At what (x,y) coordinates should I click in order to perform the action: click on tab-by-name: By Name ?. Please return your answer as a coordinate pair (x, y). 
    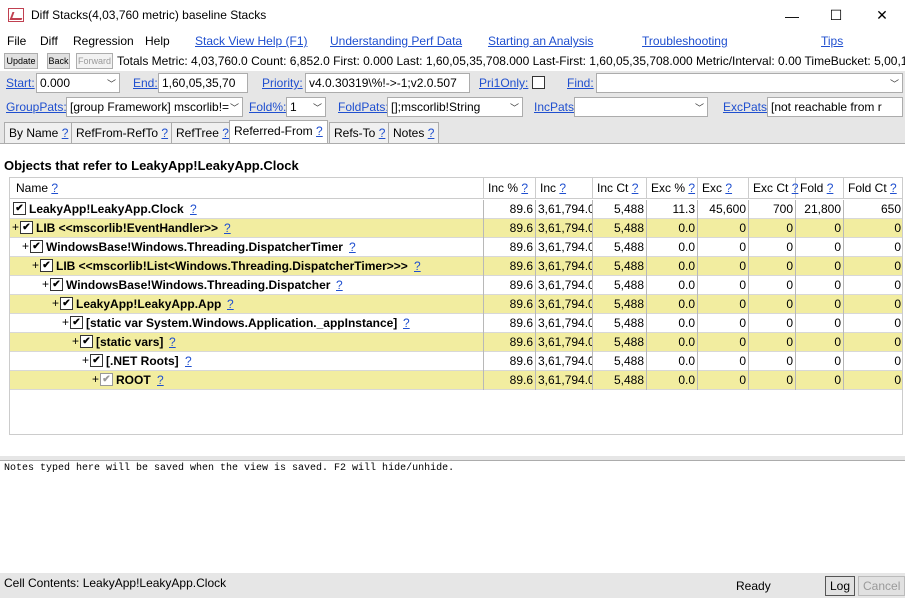
    Looking at the image, I should click on (39, 132).